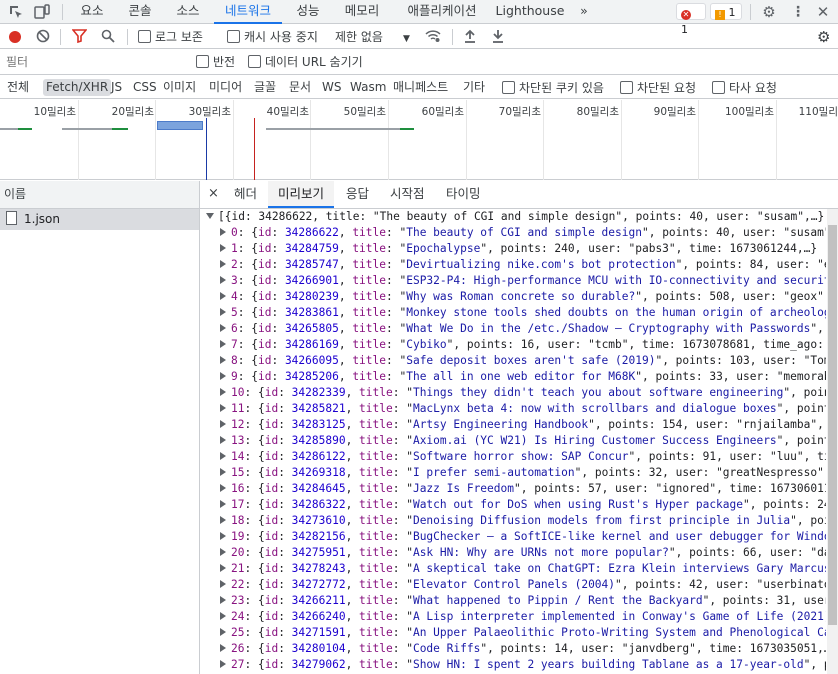  What do you see at coordinates (16, 12) in the screenshot?
I see `inspect-element-icon` at bounding box center [16, 12].